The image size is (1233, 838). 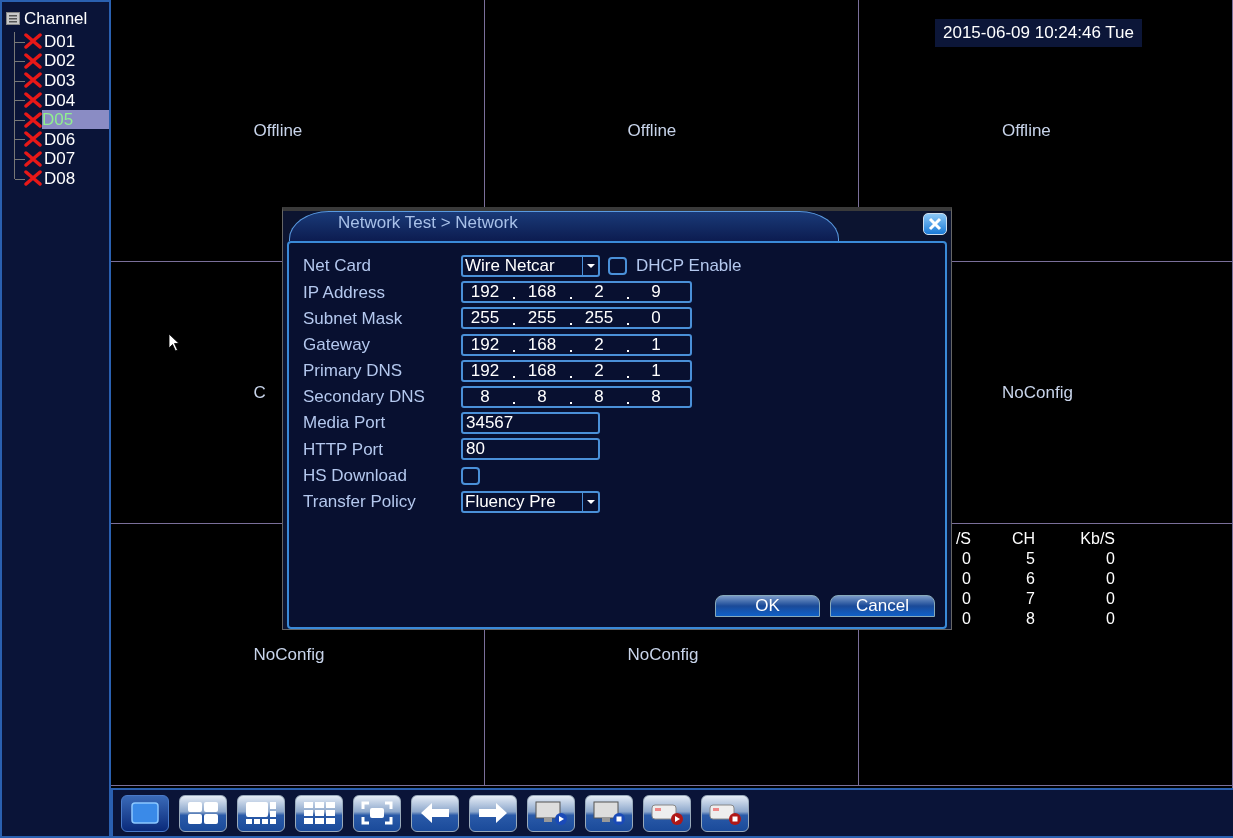 I want to click on ip-field: 255 255 255 0, so click(x=576, y=318).